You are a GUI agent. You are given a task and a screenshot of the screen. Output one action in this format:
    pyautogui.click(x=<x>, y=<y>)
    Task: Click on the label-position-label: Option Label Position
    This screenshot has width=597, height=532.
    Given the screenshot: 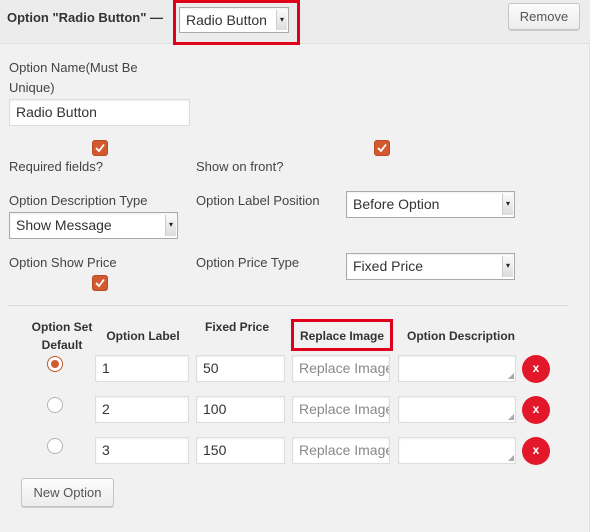 What is the action you would take?
    pyautogui.click(x=258, y=200)
    